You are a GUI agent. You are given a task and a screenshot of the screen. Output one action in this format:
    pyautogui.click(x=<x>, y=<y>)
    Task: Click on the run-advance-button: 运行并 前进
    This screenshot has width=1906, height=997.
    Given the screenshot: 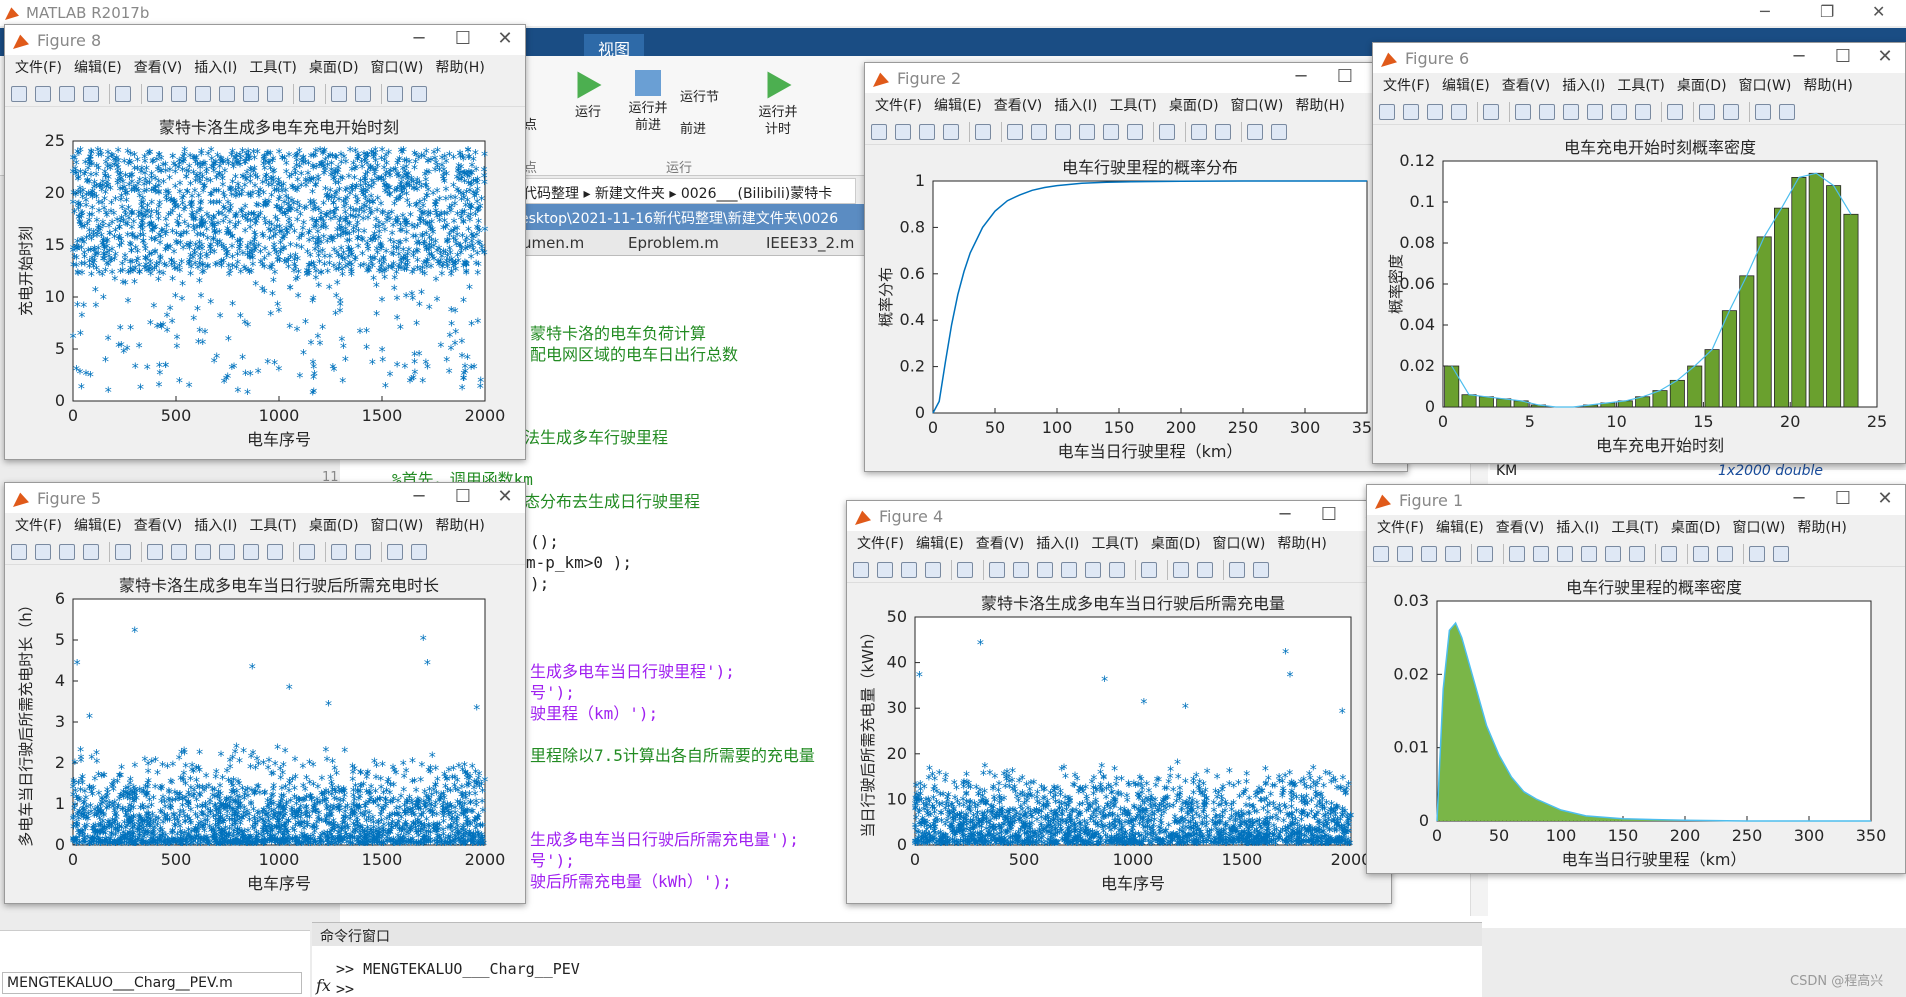 What is the action you would take?
    pyautogui.click(x=648, y=102)
    